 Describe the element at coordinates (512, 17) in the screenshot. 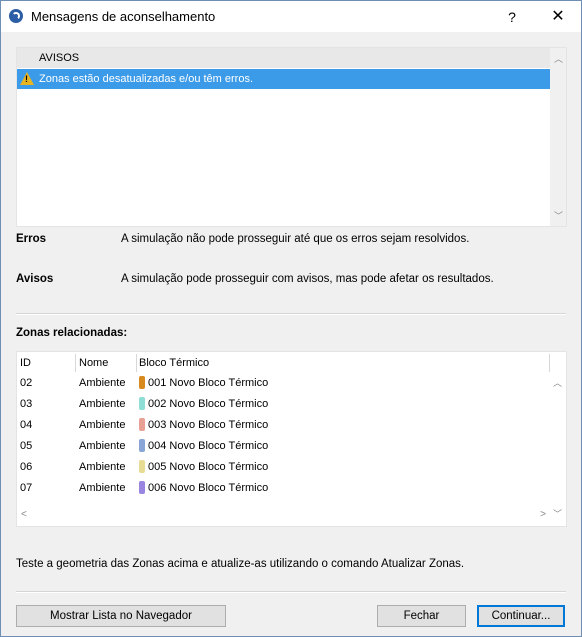

I see `help-button: ?` at that location.